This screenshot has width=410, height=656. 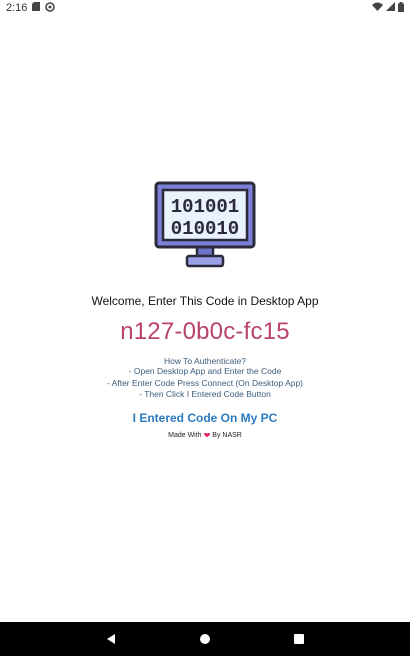 I want to click on navigation-bar, so click(x=205, y=639).